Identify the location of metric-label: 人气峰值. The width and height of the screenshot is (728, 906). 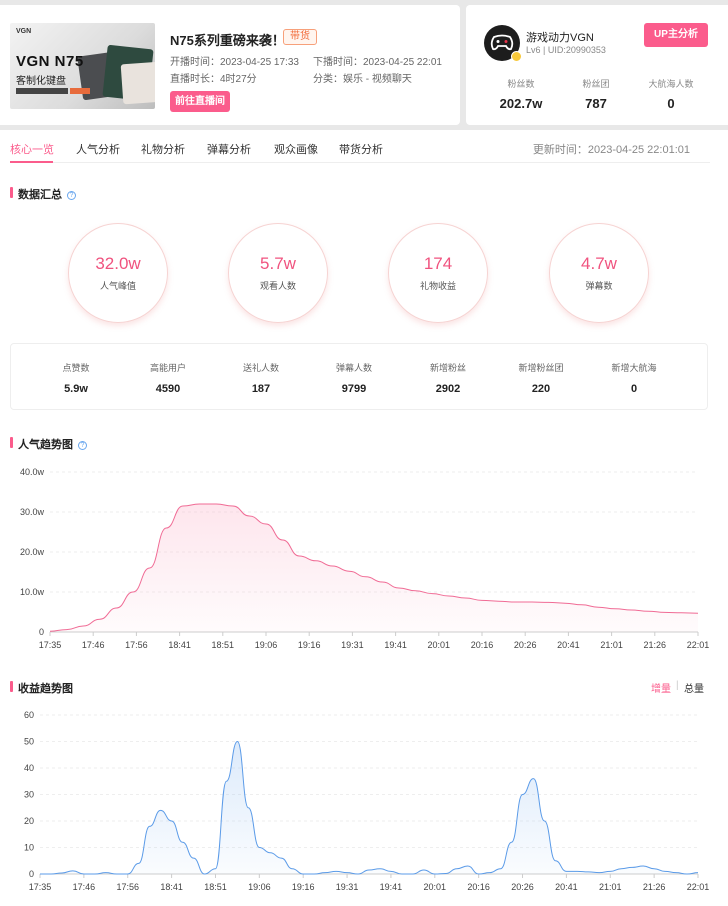
(117, 286).